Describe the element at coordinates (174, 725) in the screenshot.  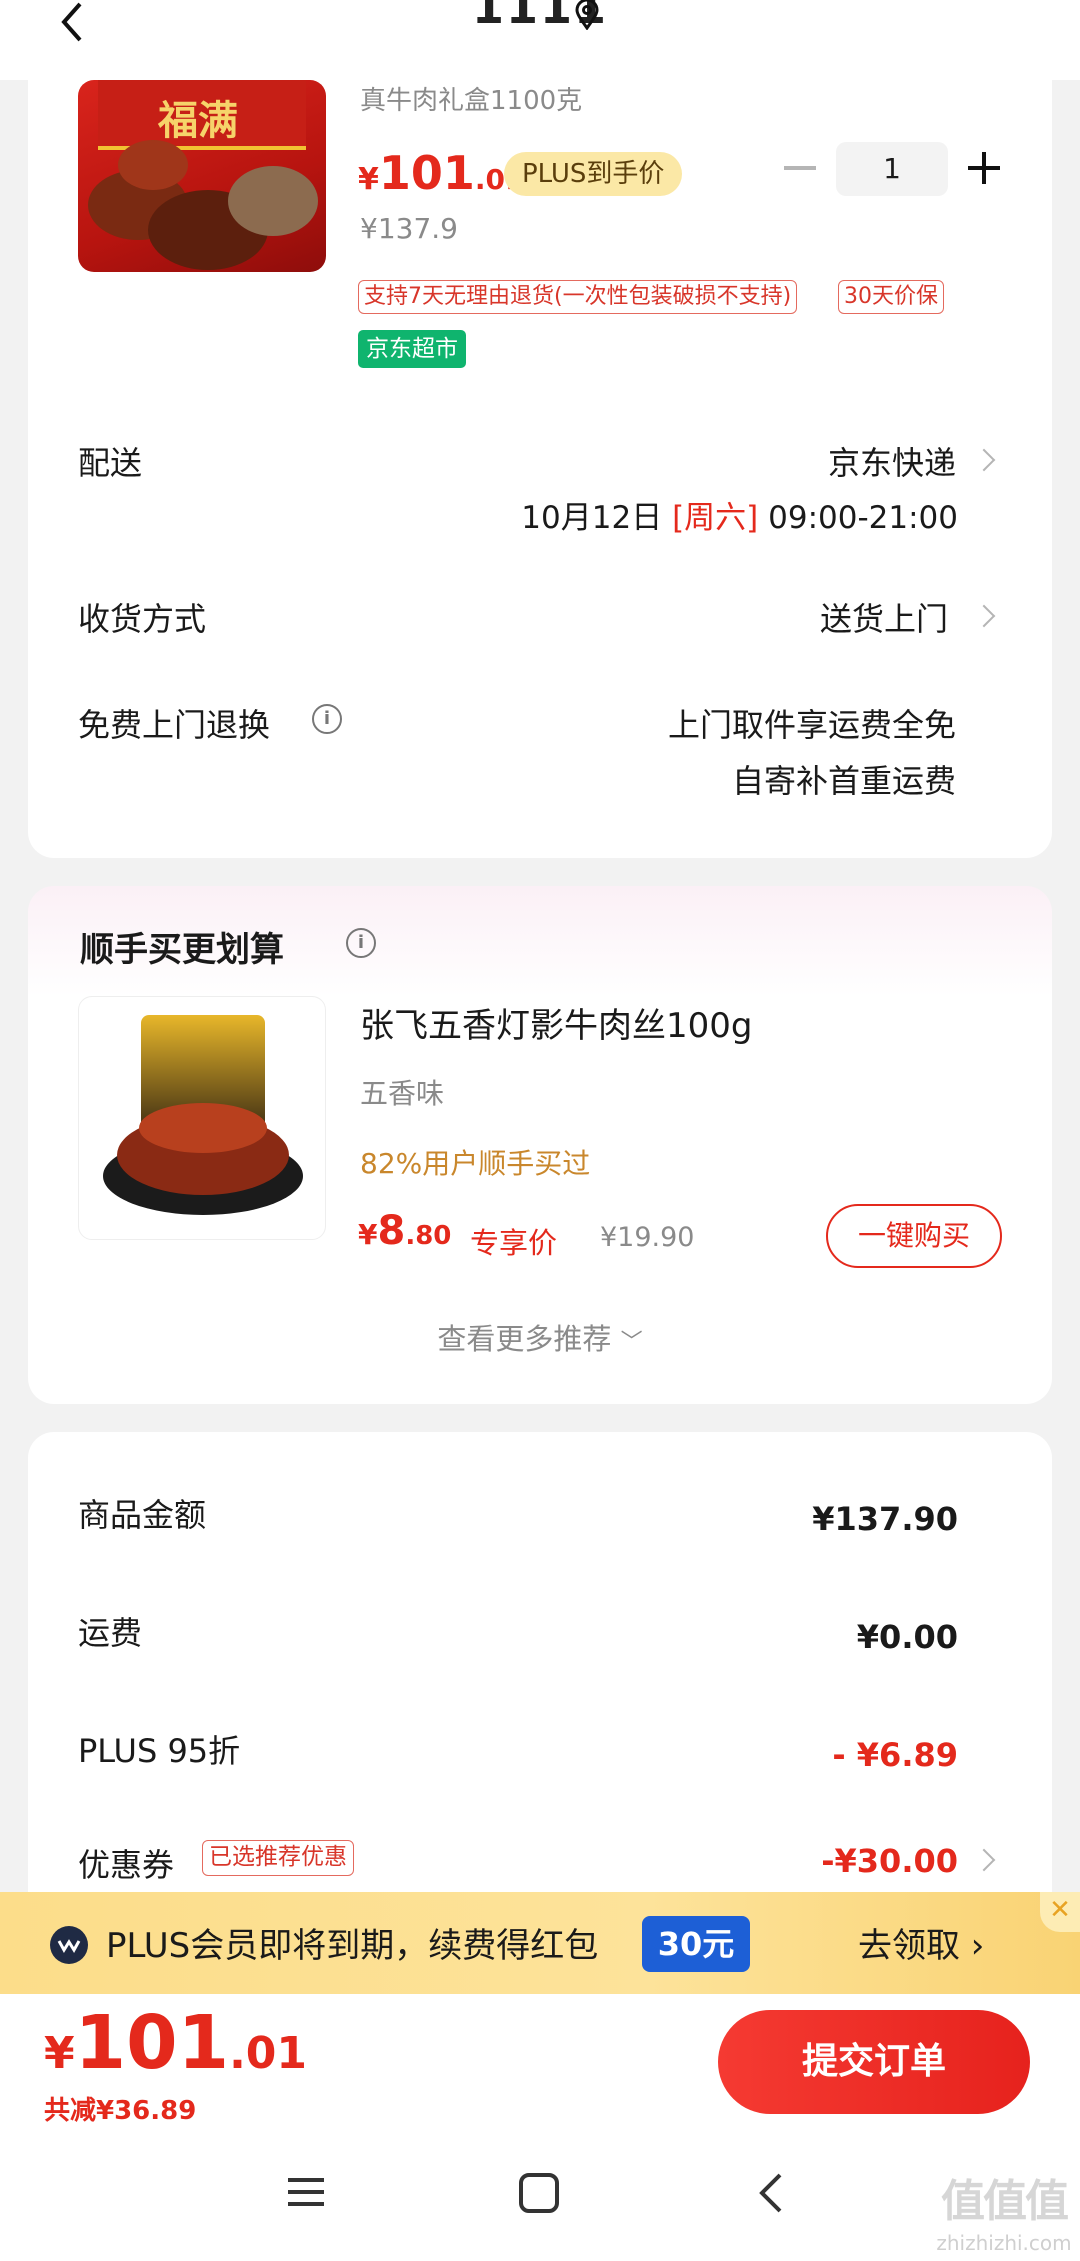
I see `free-return-label: 免费上门退换` at that location.